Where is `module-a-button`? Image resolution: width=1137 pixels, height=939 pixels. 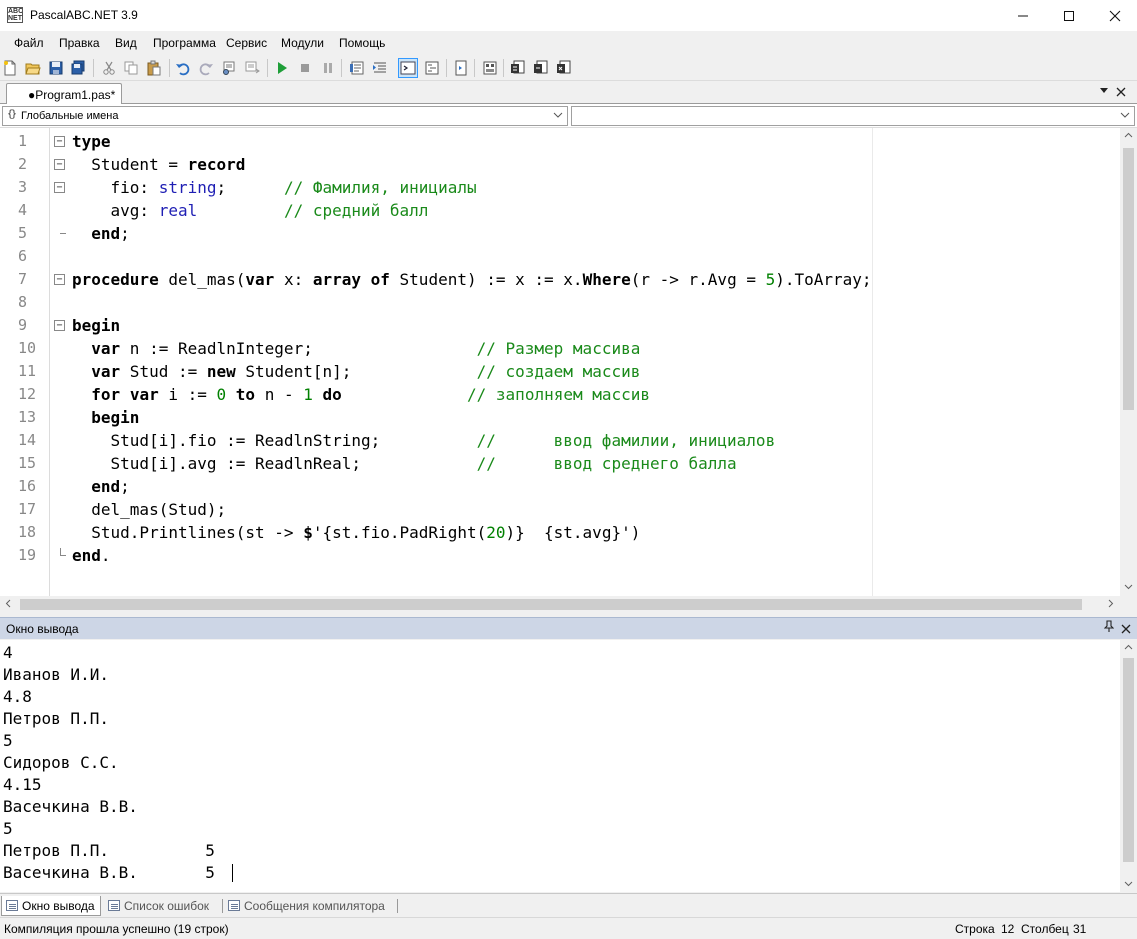 module-a-button is located at coordinates (518, 68).